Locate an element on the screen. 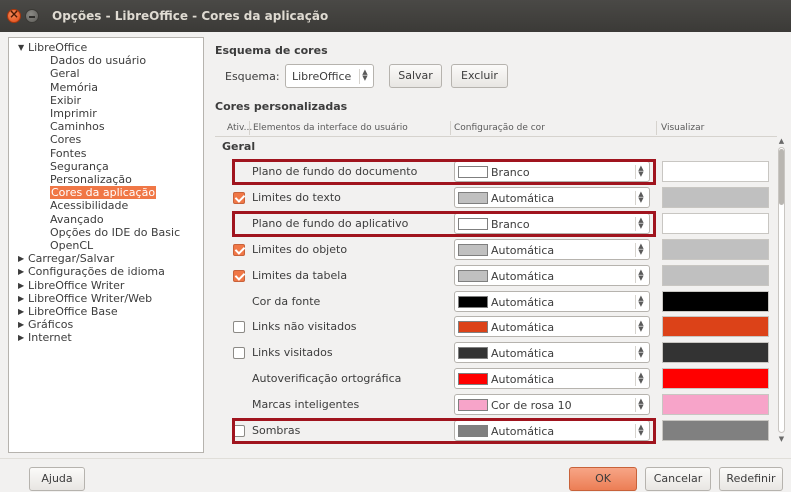 The width and height of the screenshot is (791, 492). header-color: Configuração de cor is located at coordinates (499, 128).